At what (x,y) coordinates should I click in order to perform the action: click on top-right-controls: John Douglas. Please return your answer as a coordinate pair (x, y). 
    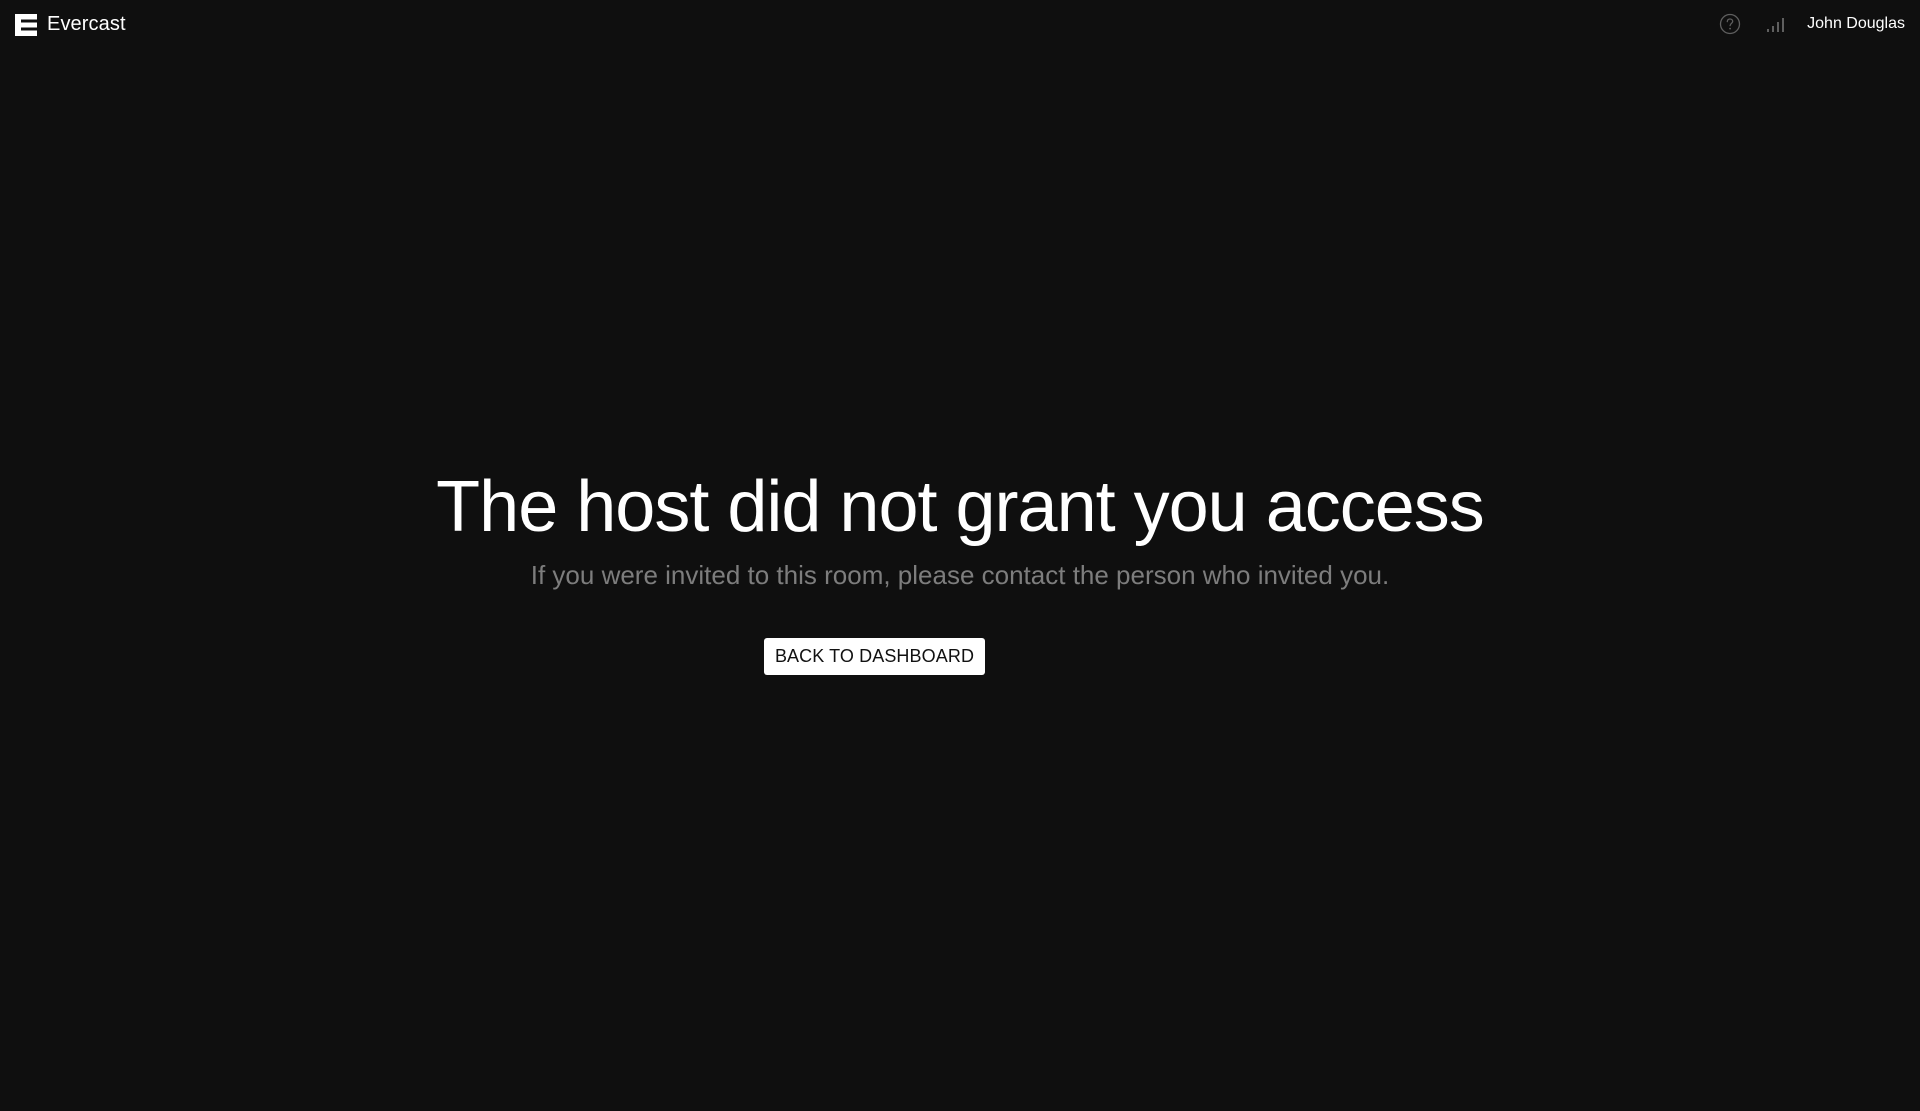
    Looking at the image, I should click on (1812, 24).